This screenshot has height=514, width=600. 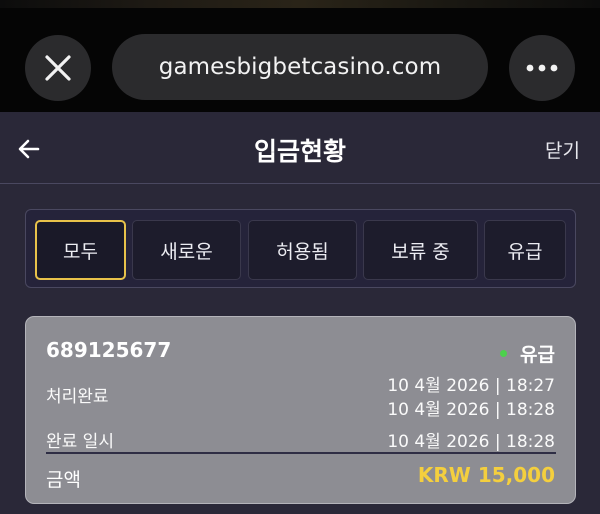 I want to click on status-filter-tabs: 모두 새로운 허용됨 보류 중 유급, so click(x=300, y=248).